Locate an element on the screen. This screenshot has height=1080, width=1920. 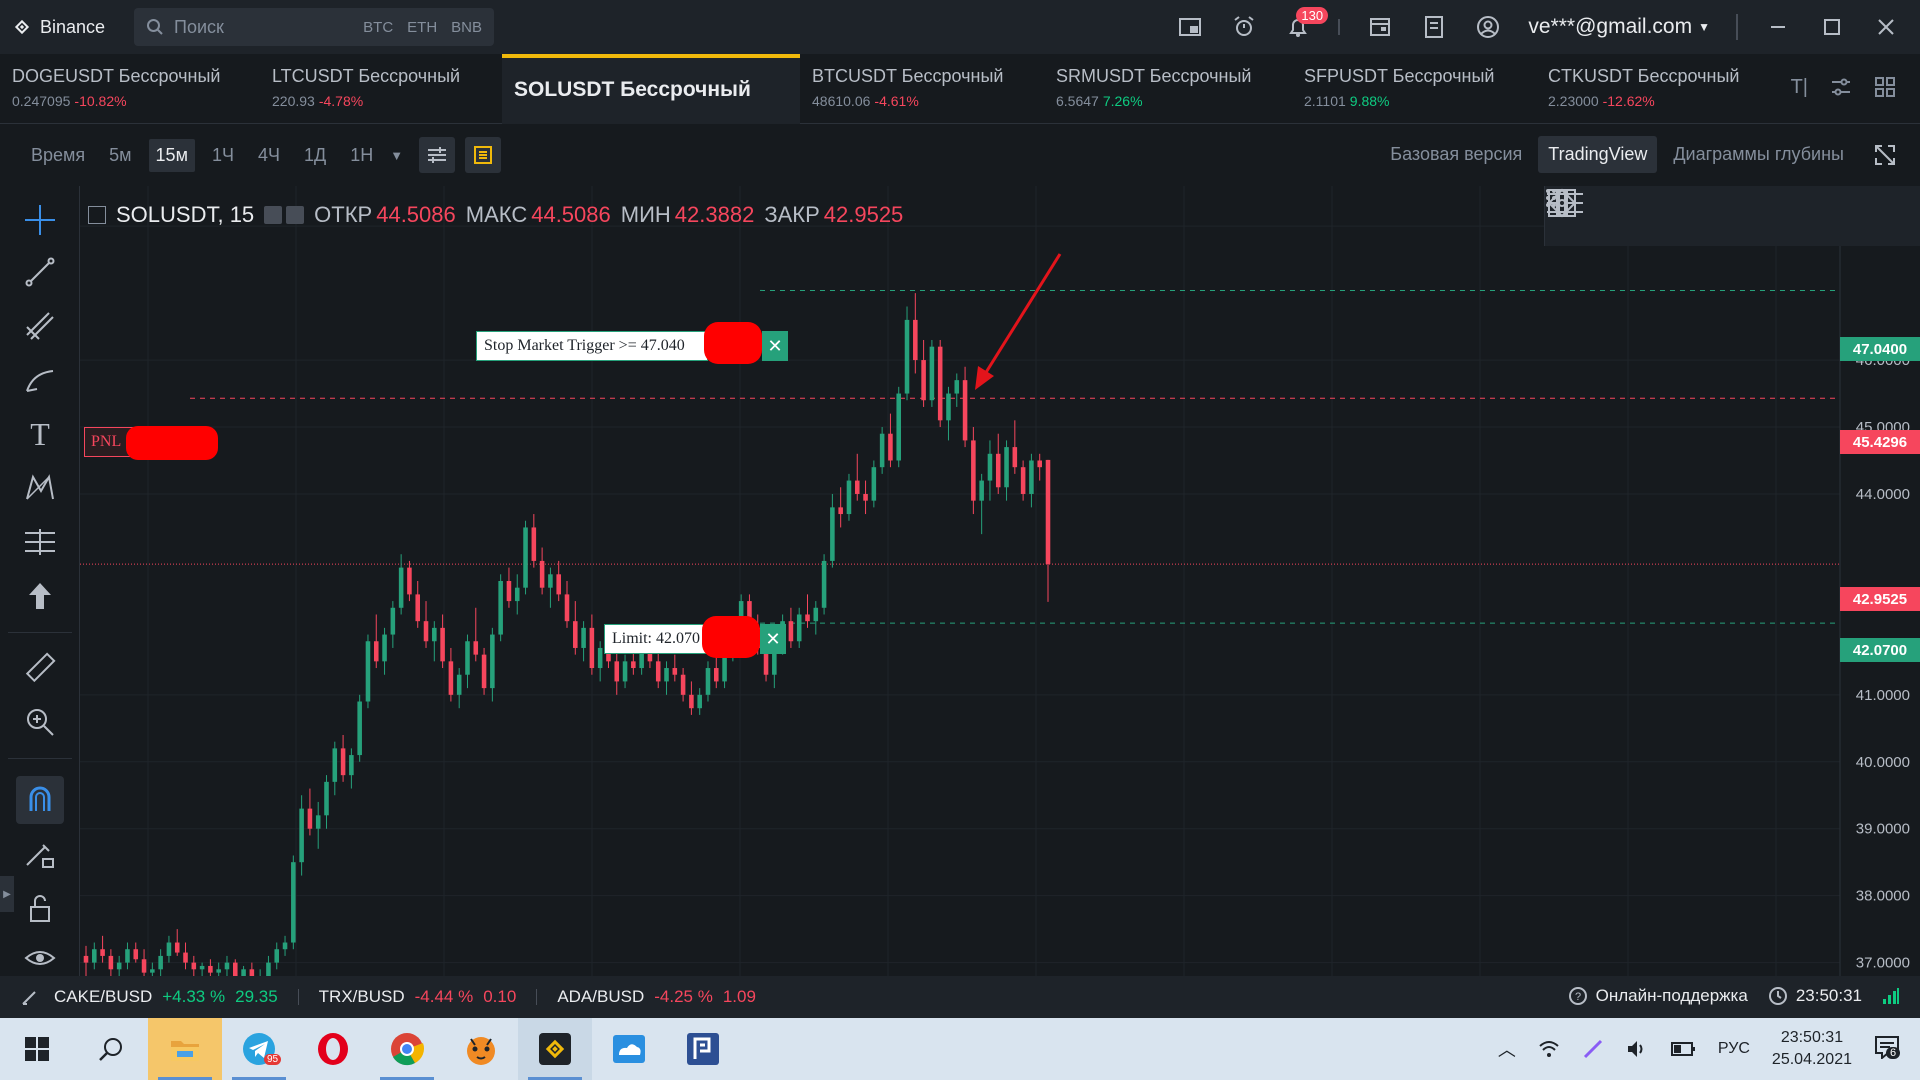
arrow-up-icon is located at coordinates (40, 596).